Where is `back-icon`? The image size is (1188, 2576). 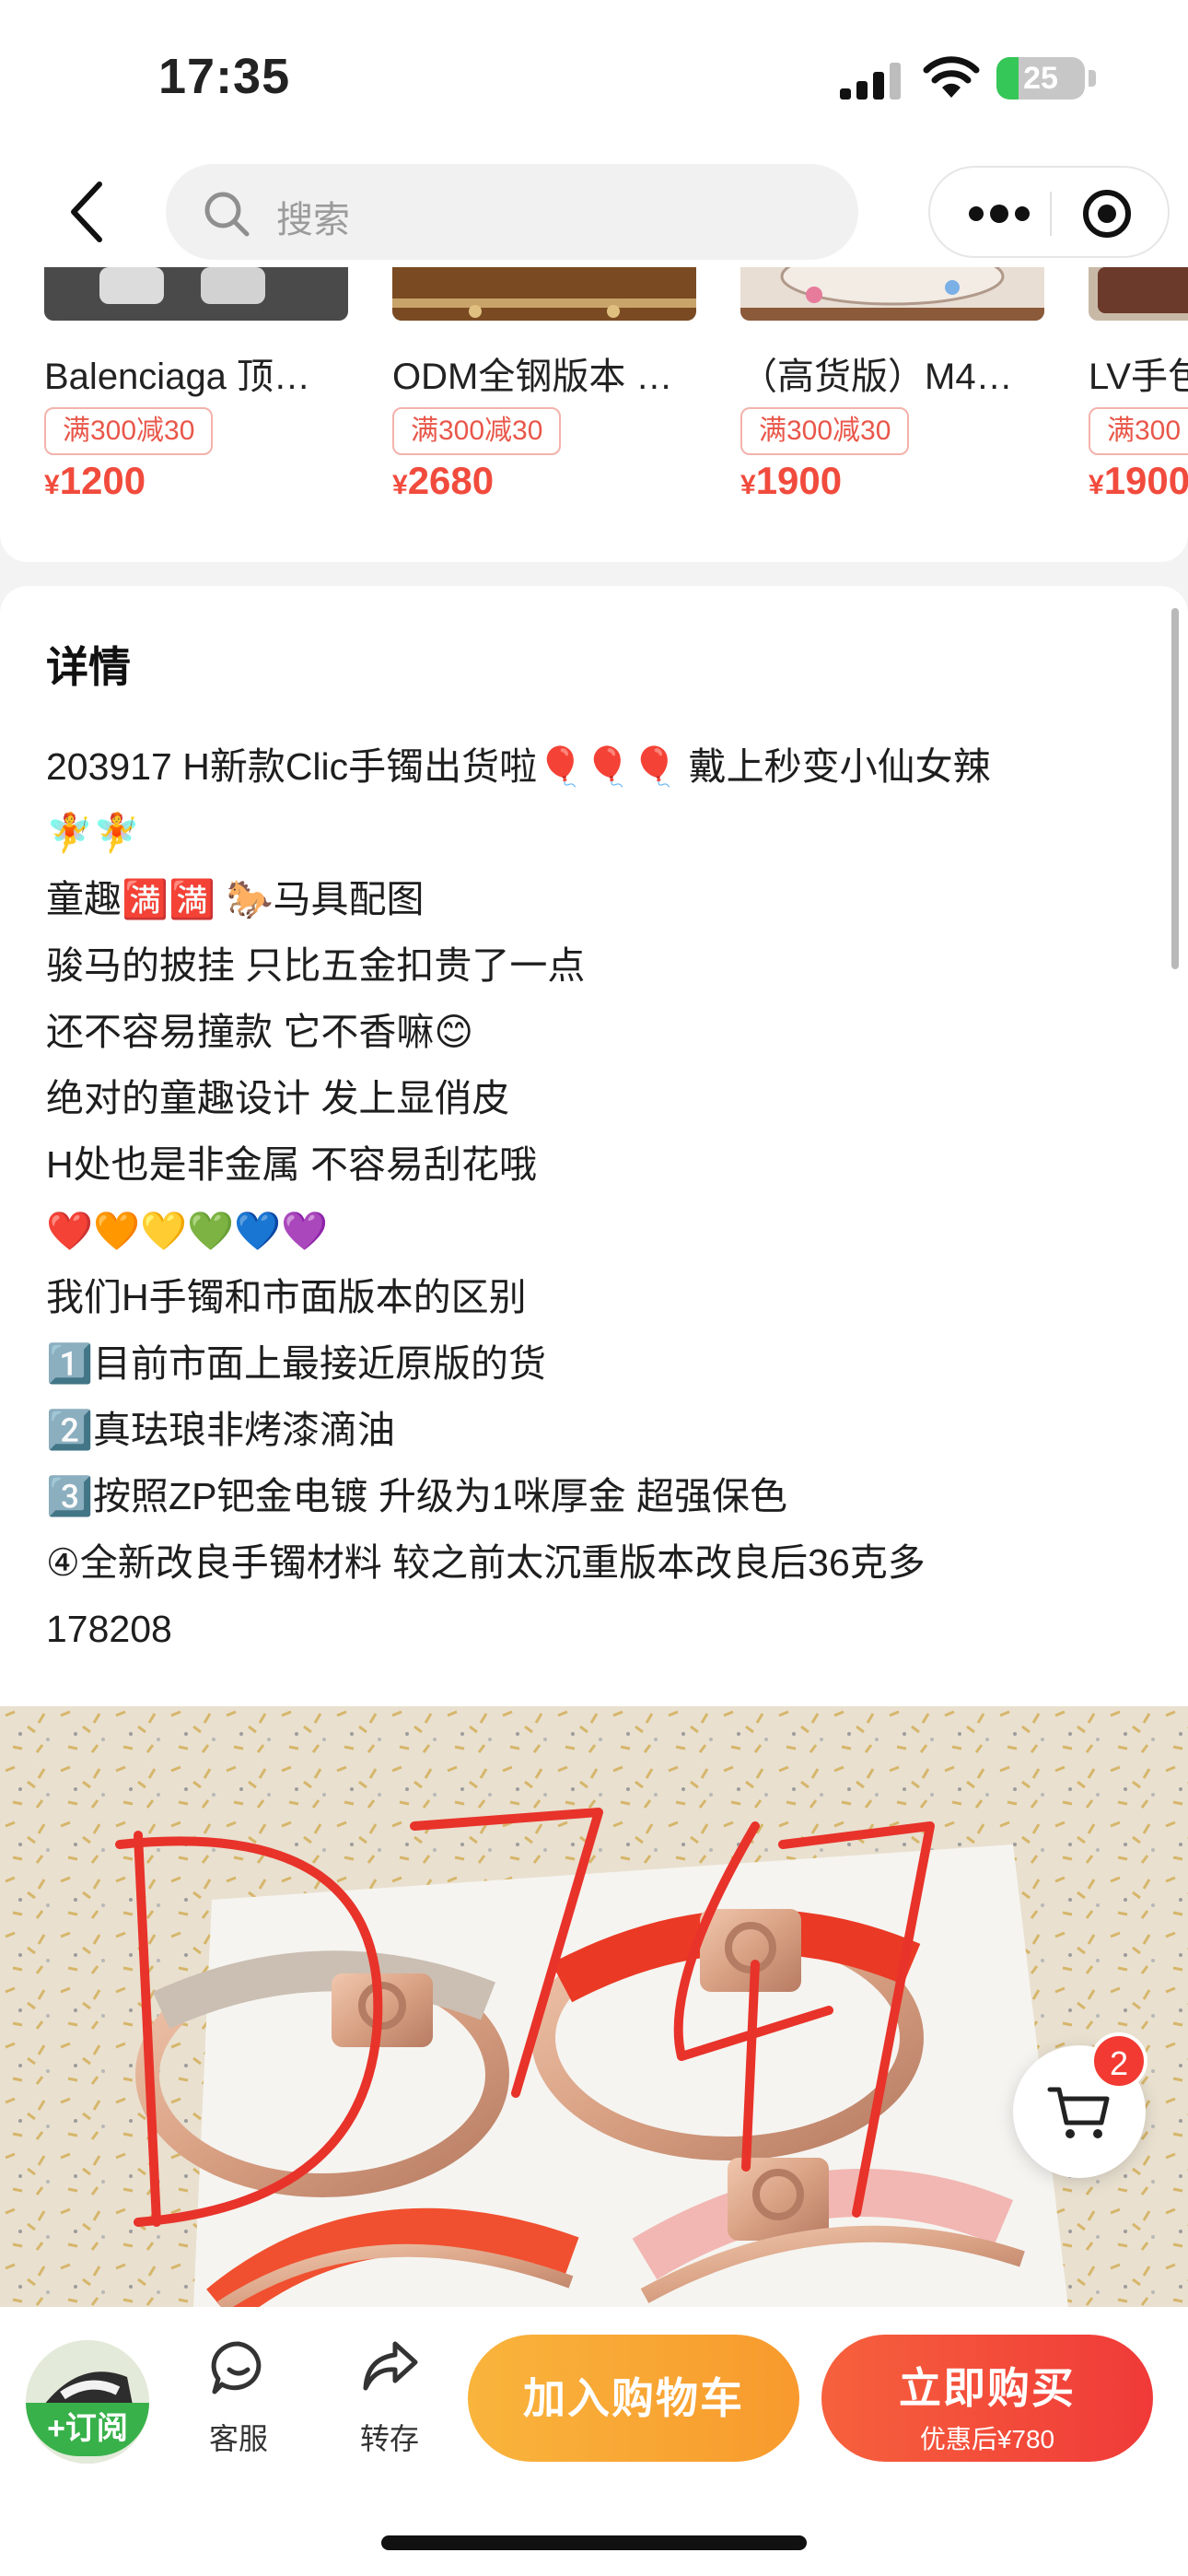 back-icon is located at coordinates (92, 212).